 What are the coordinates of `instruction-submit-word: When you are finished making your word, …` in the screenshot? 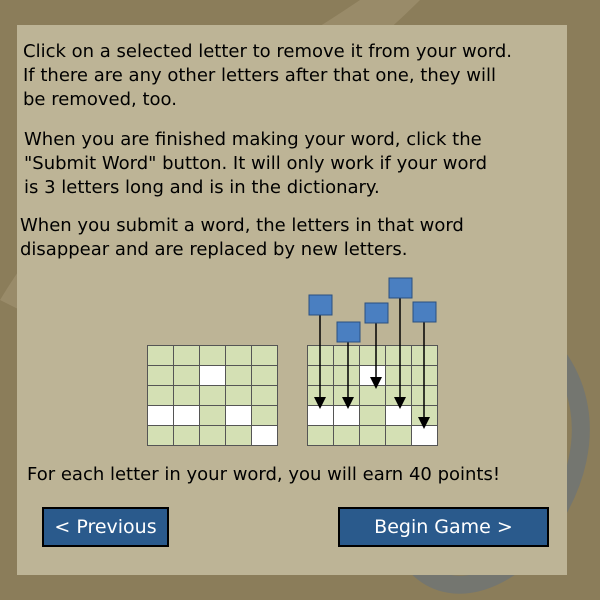 It's located at (256, 163).